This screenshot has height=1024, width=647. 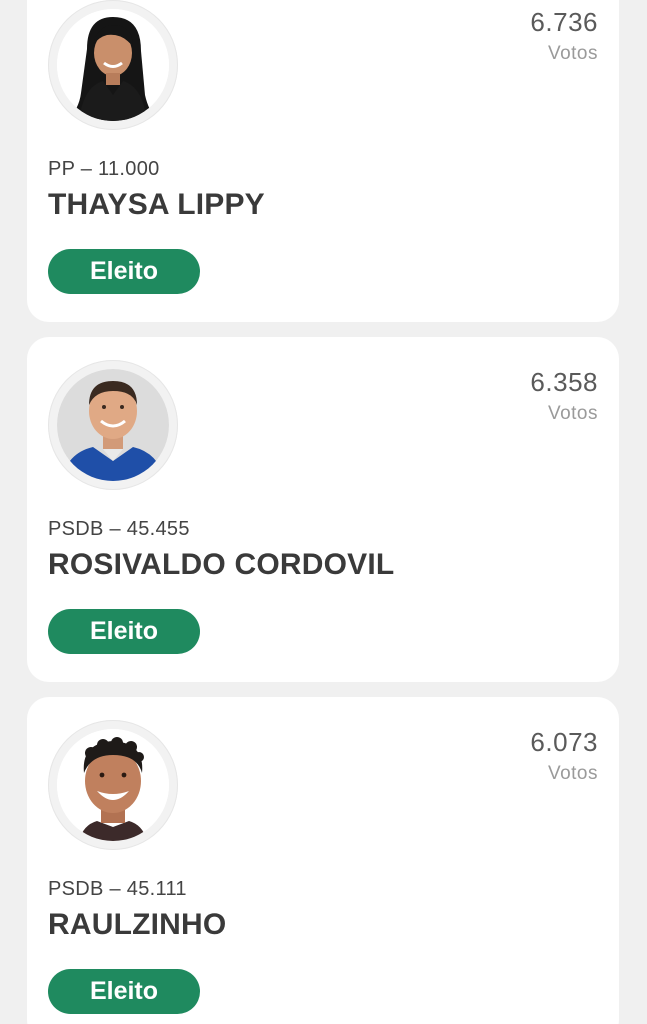 I want to click on vote-count-block: 6.736 Votos, so click(x=564, y=37).